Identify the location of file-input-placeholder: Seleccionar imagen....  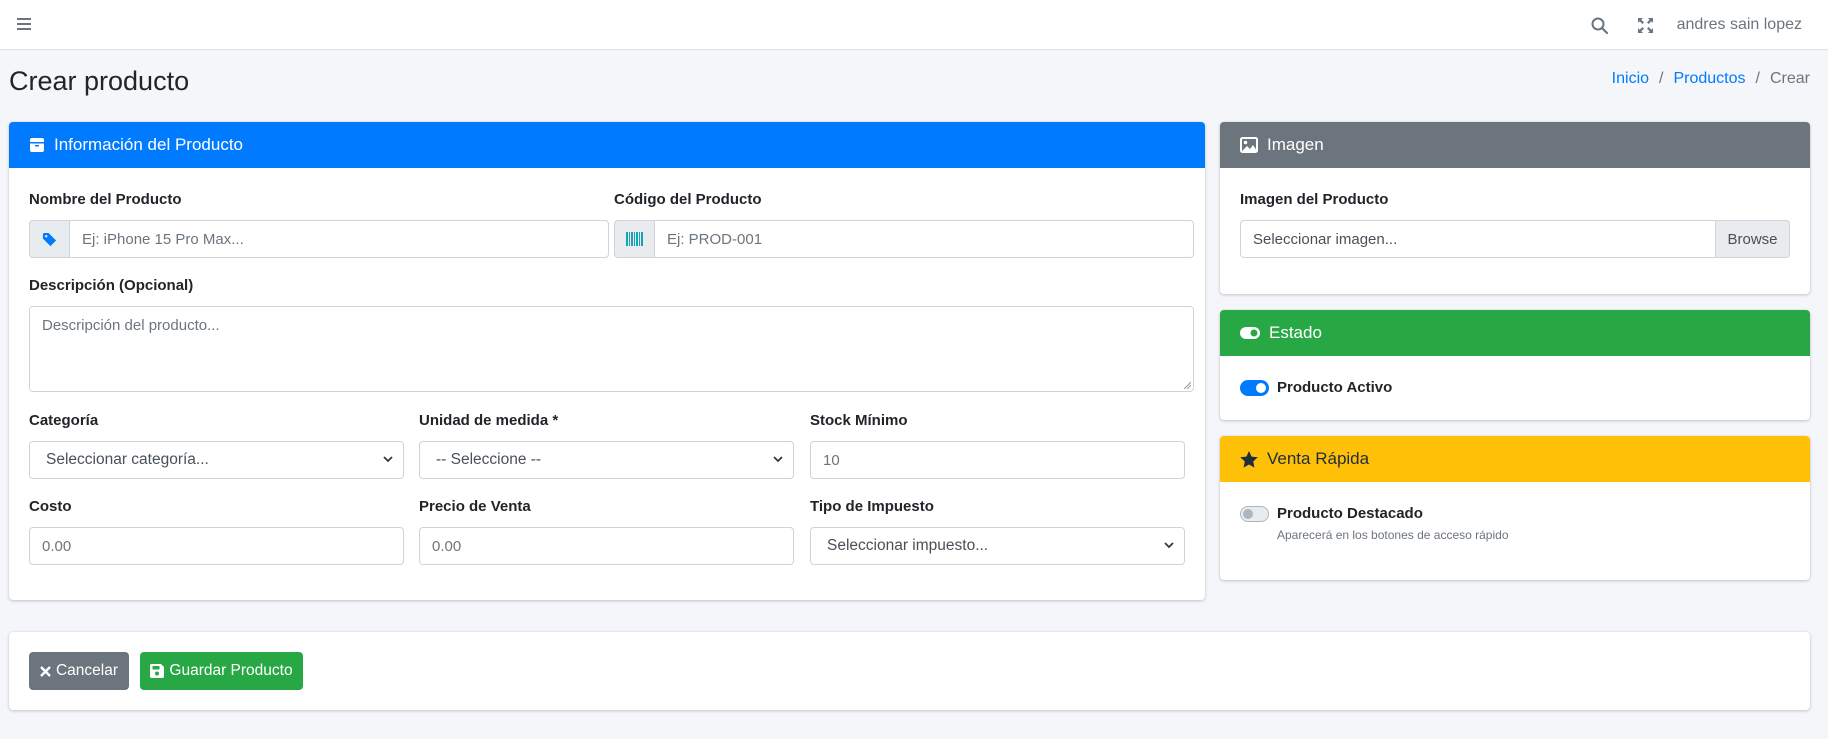
(1325, 239).